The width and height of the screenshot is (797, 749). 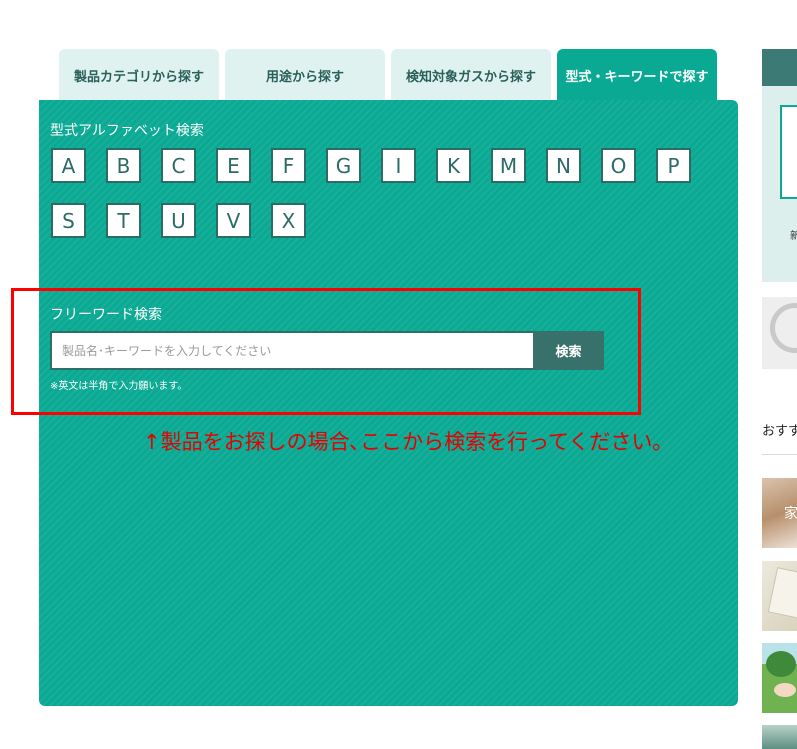 I want to click on letter-button-o: O, so click(x=618, y=165).